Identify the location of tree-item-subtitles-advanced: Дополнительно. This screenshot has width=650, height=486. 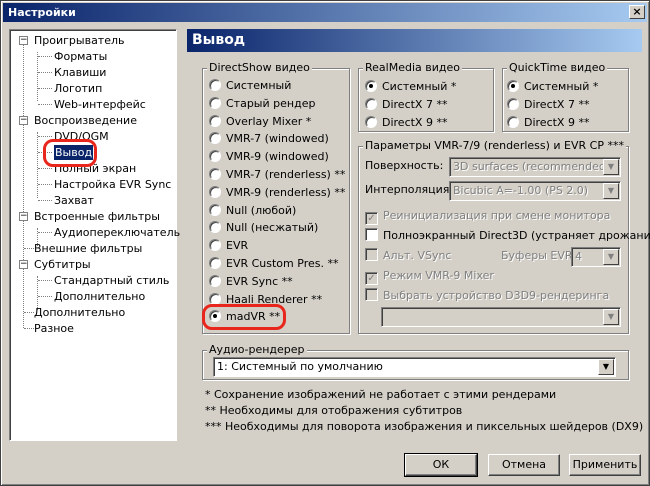
(99, 296).